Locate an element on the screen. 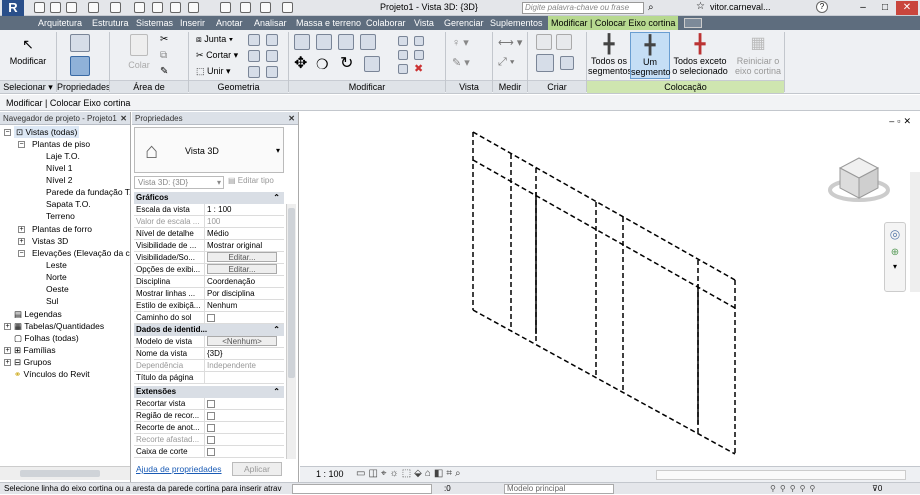  view-template-button: <Nenhum> is located at coordinates (242, 341).